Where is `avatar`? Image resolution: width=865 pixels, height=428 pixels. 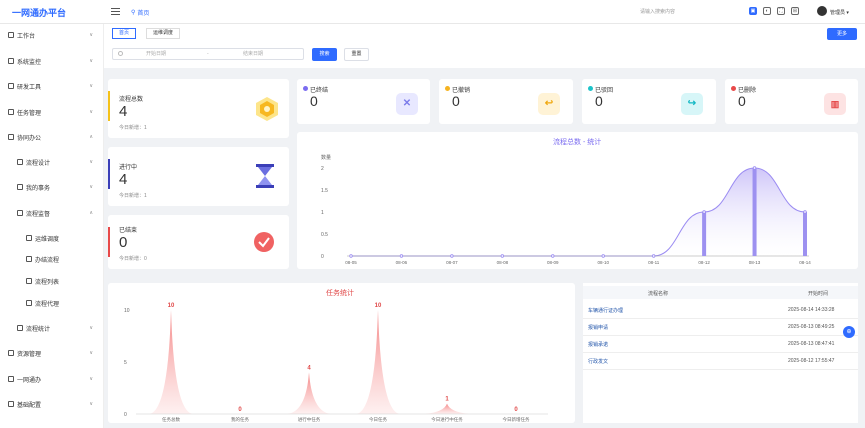 avatar is located at coordinates (822, 11).